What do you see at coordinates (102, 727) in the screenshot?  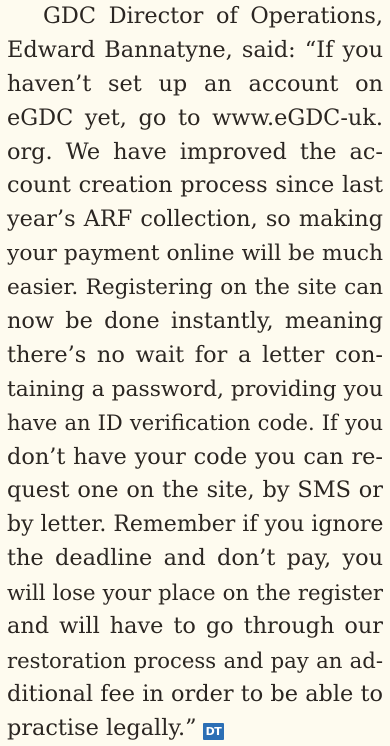 I see `article-line: practise legally.”` at bounding box center [102, 727].